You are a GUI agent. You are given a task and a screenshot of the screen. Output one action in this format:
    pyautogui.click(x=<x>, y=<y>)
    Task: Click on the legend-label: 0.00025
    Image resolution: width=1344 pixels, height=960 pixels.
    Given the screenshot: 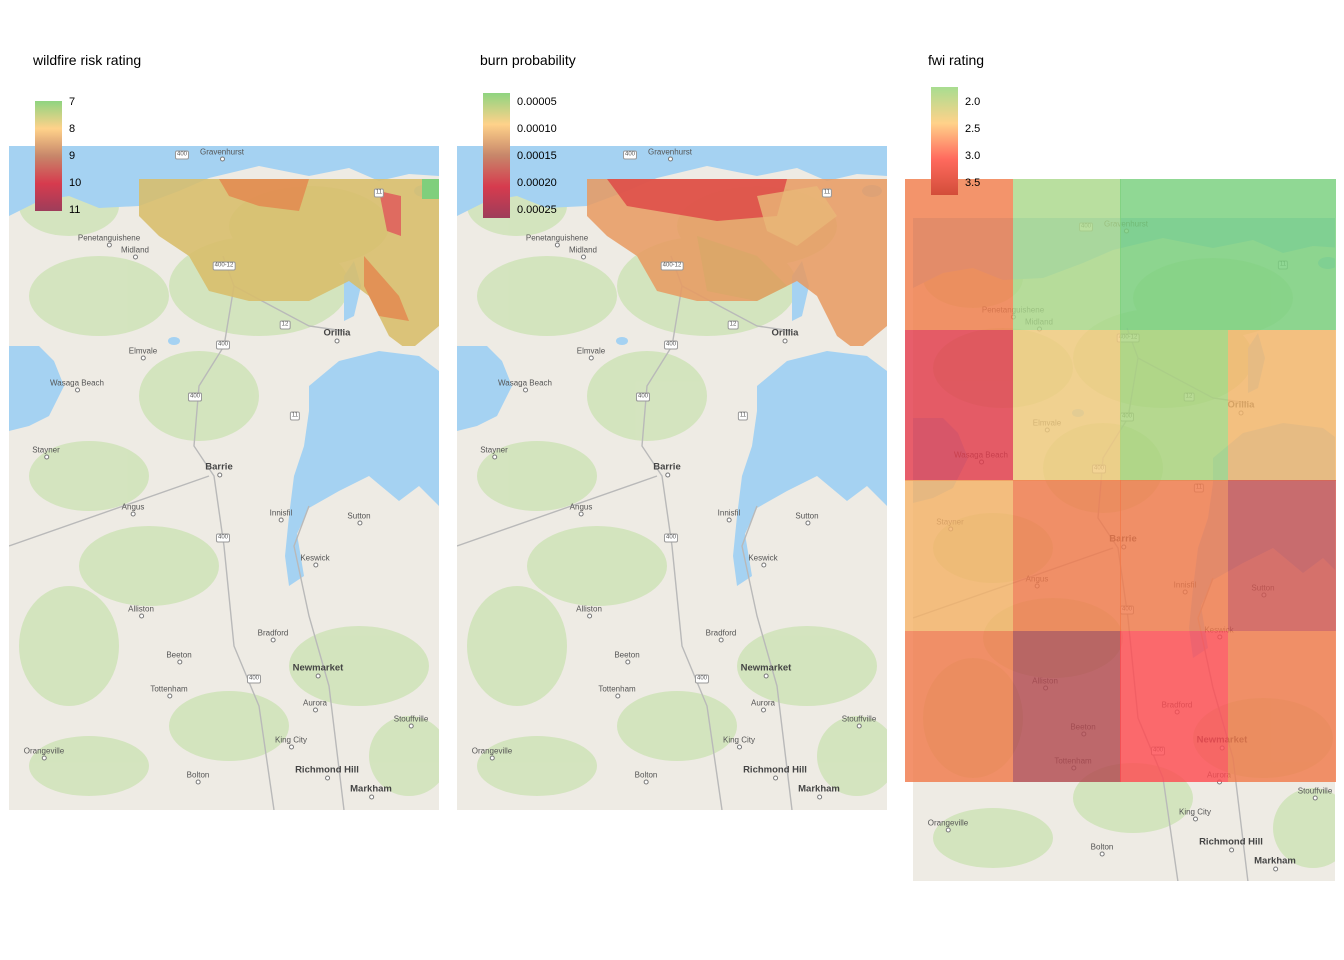 What is the action you would take?
    pyautogui.click(x=537, y=210)
    